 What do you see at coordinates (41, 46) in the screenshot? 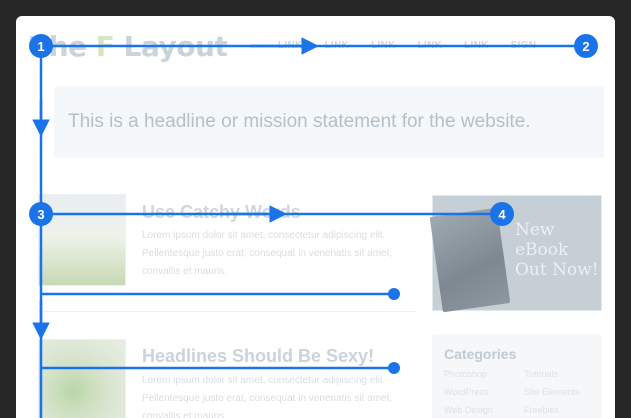
I see `step-badge: 1` at bounding box center [41, 46].